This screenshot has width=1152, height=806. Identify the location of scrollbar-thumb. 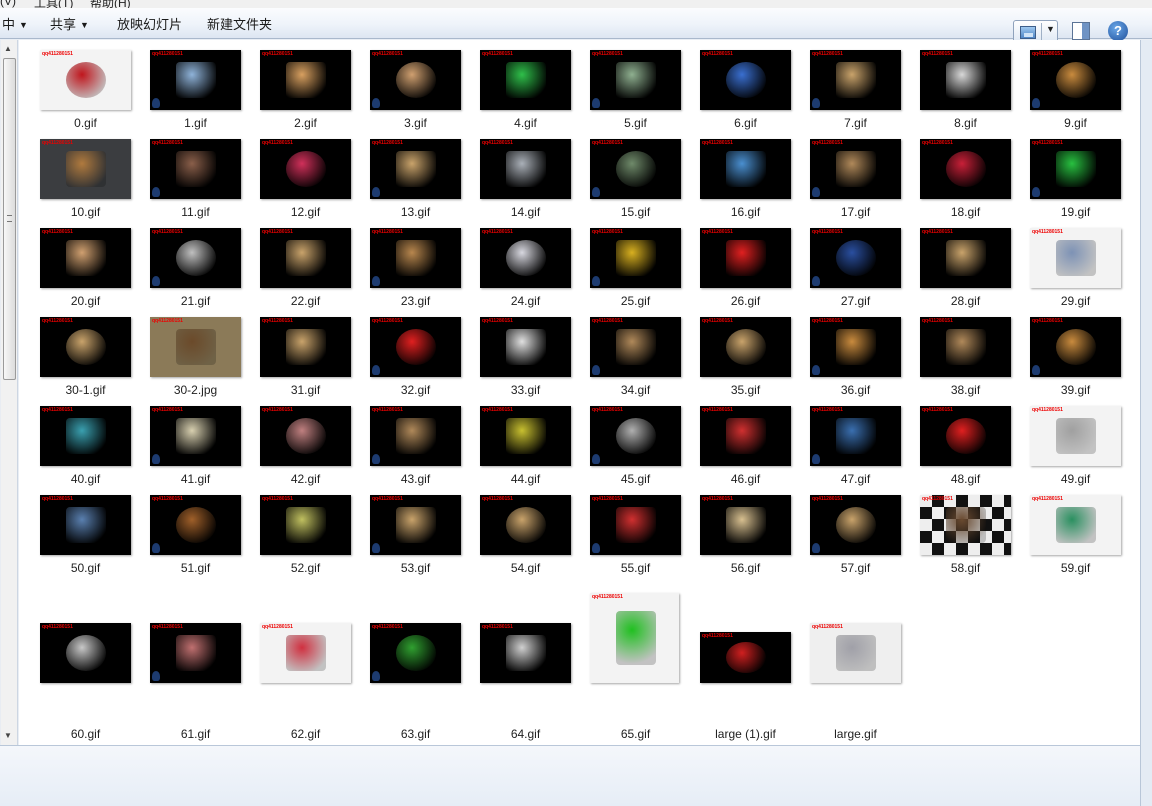
(9, 219).